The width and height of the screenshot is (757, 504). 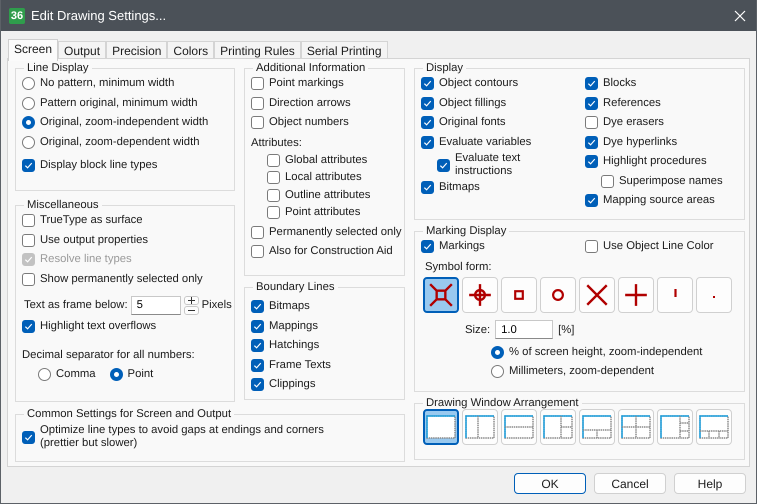 I want to click on option-label: Blocks, so click(x=619, y=83).